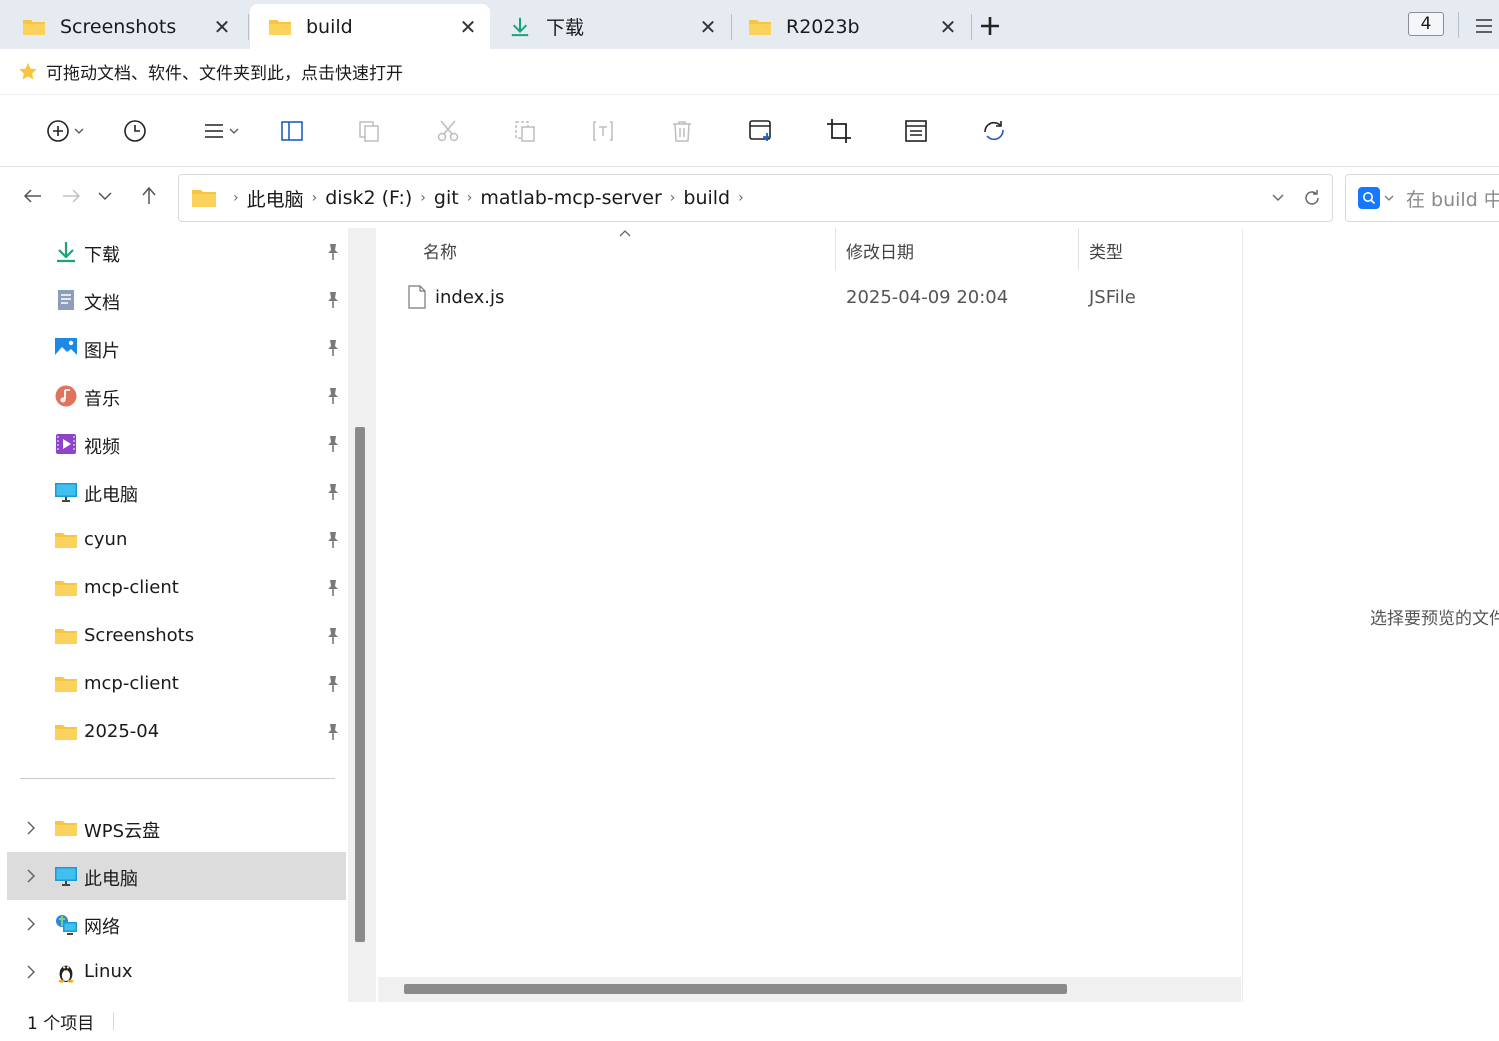  What do you see at coordinates (66, 925) in the screenshot?
I see `network-icon` at bounding box center [66, 925].